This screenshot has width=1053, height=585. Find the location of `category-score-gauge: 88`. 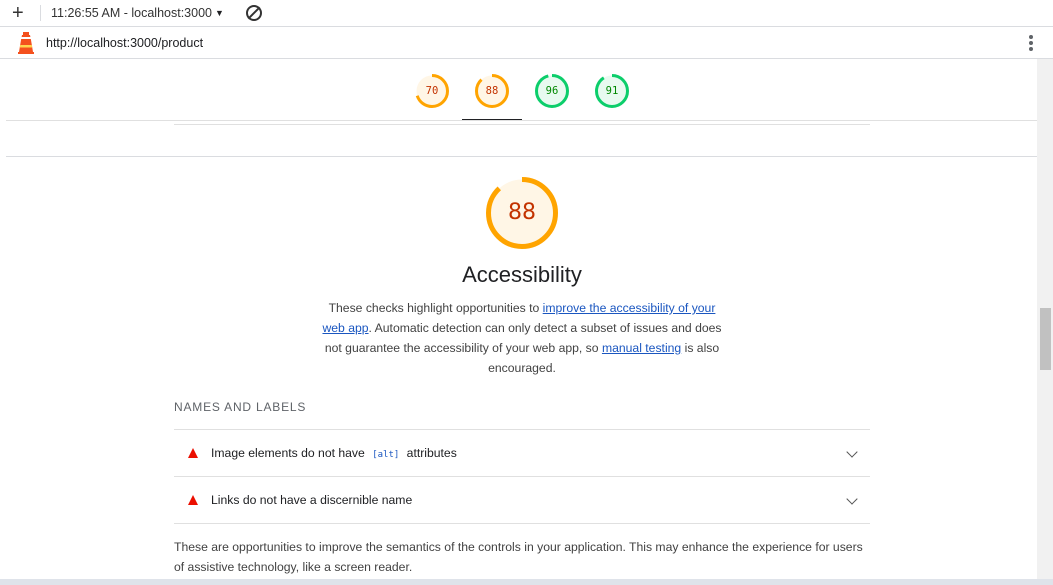

category-score-gauge: 88 is located at coordinates (522, 213).